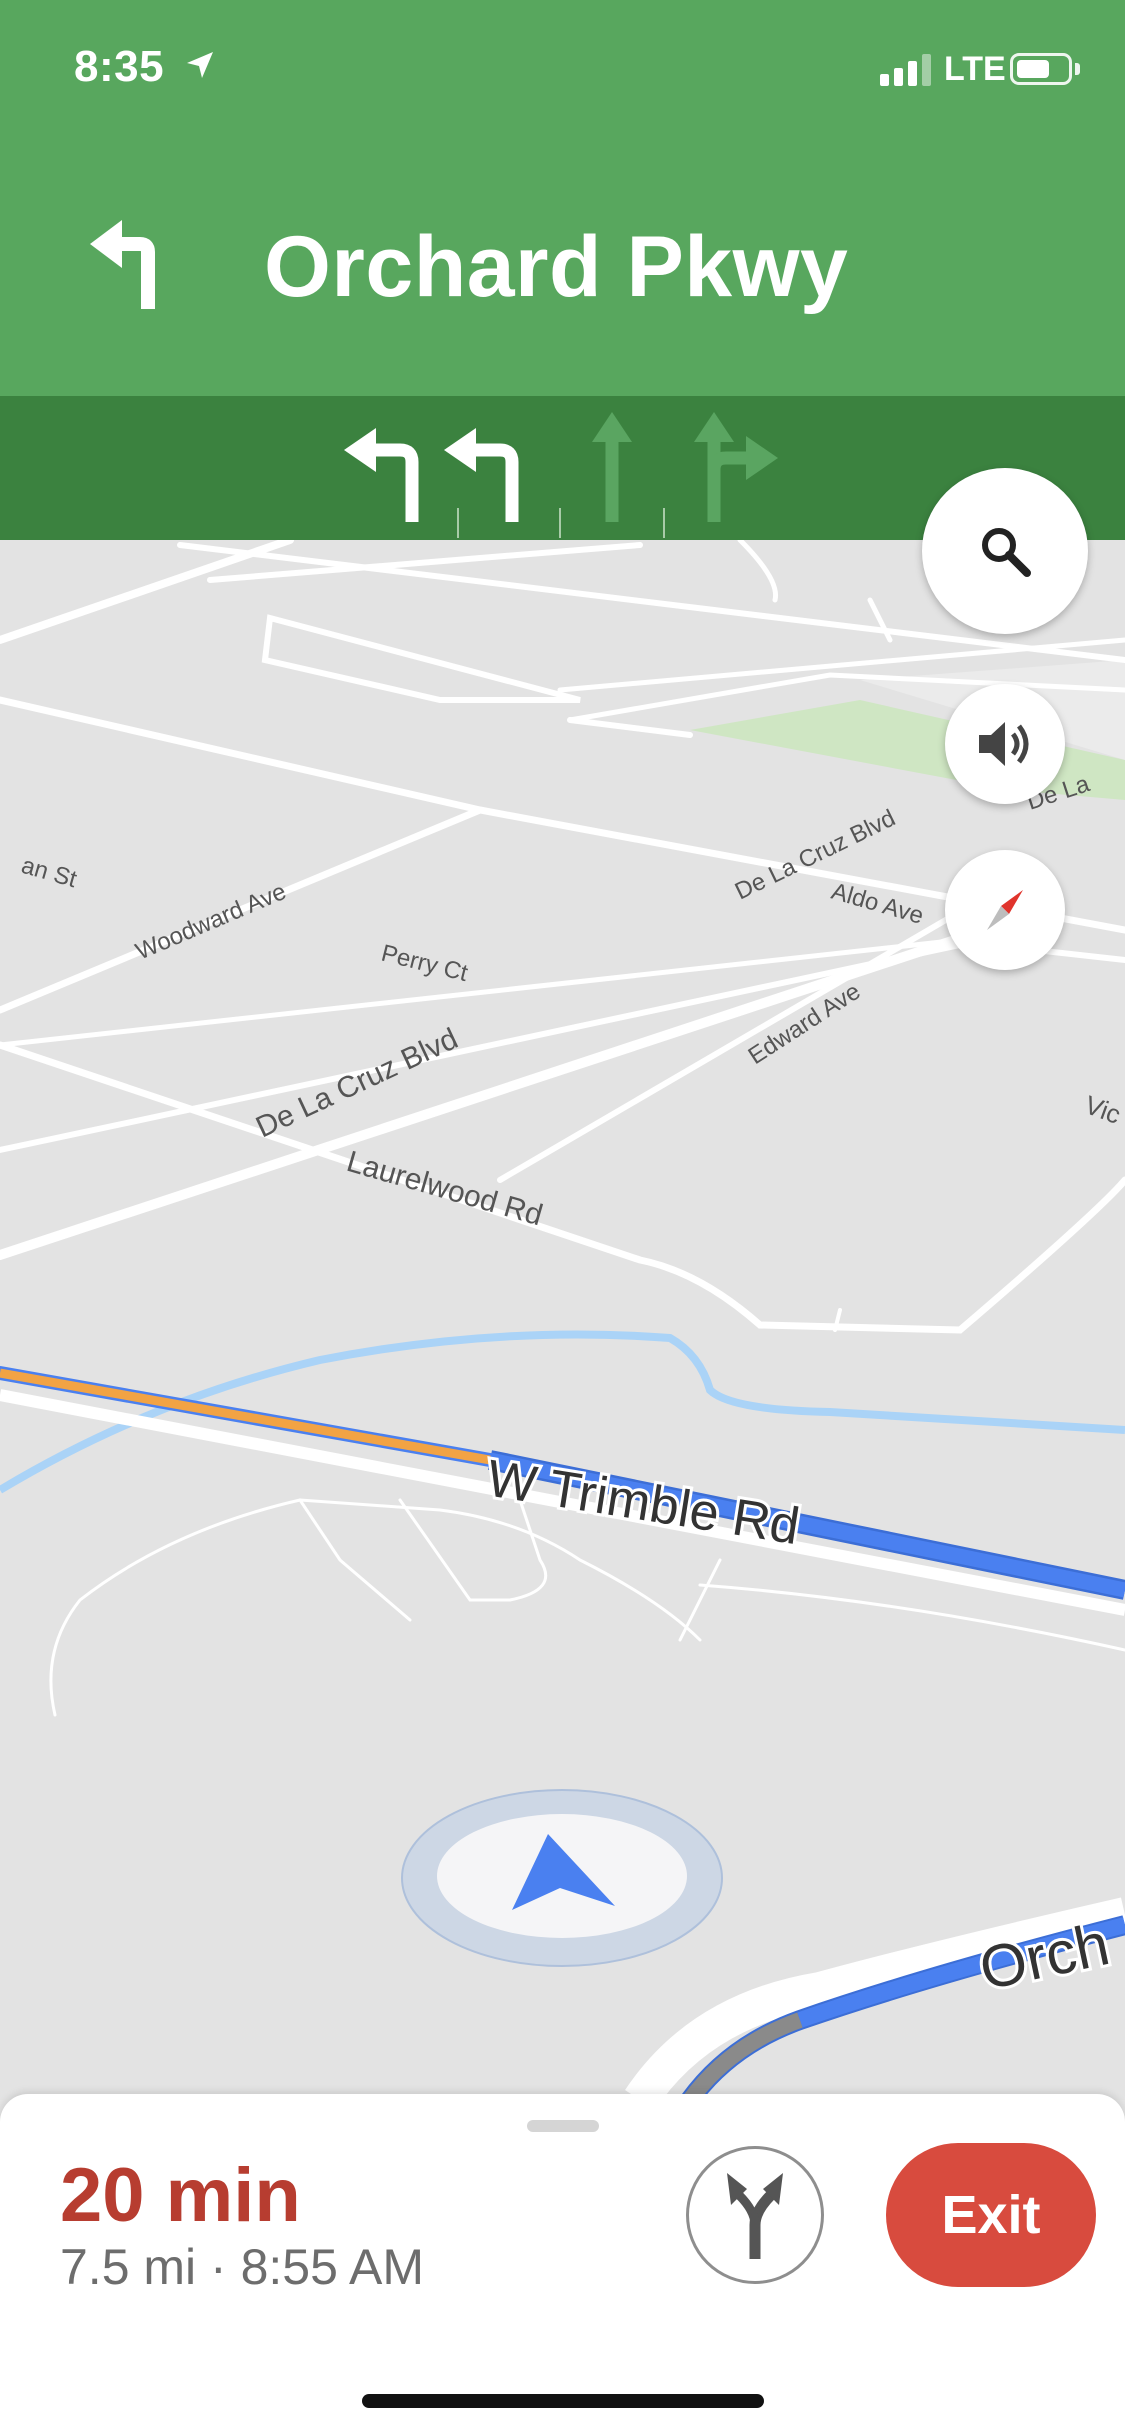  What do you see at coordinates (612, 467) in the screenshot?
I see `straight-lane-icon` at bounding box center [612, 467].